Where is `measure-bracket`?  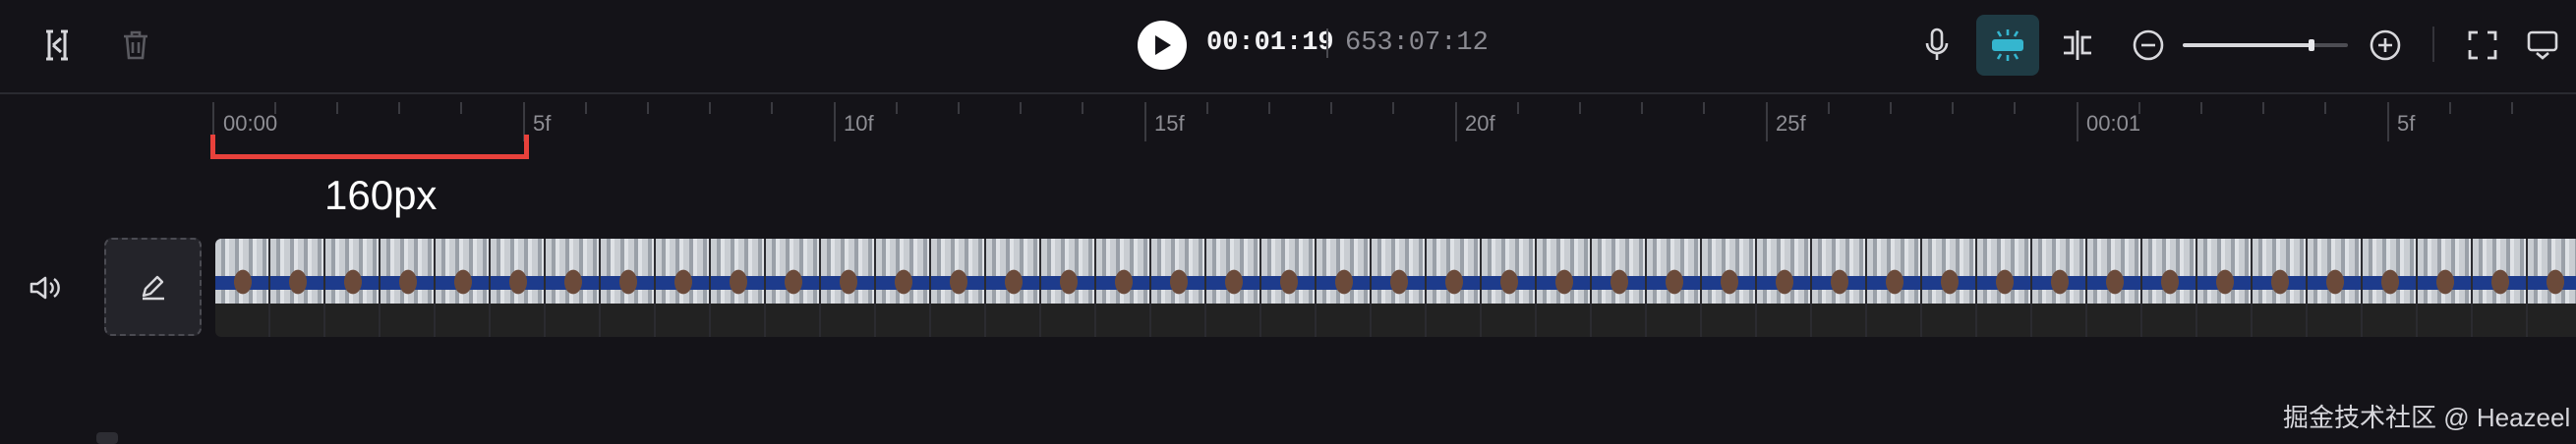
measure-bracket is located at coordinates (369, 147).